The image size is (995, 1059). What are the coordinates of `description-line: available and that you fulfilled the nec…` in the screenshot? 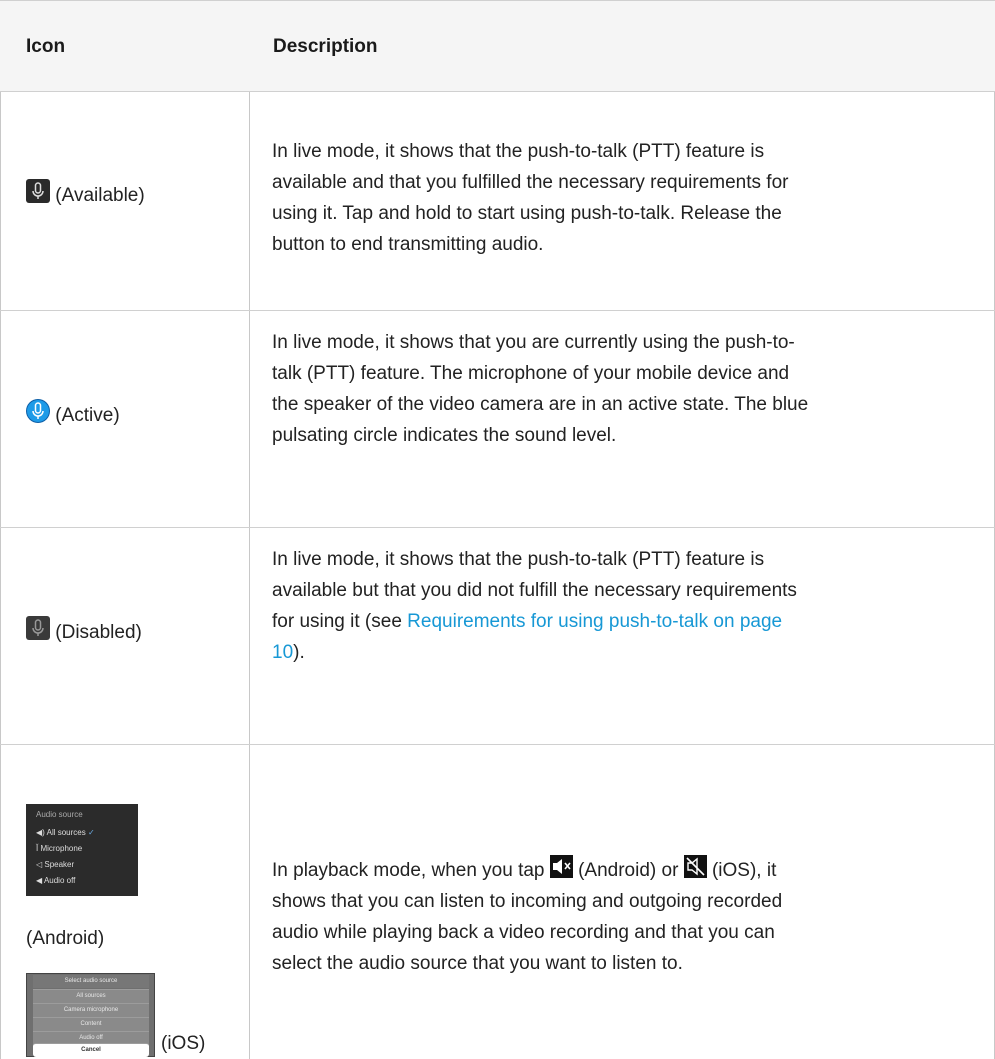 It's located at (530, 182).